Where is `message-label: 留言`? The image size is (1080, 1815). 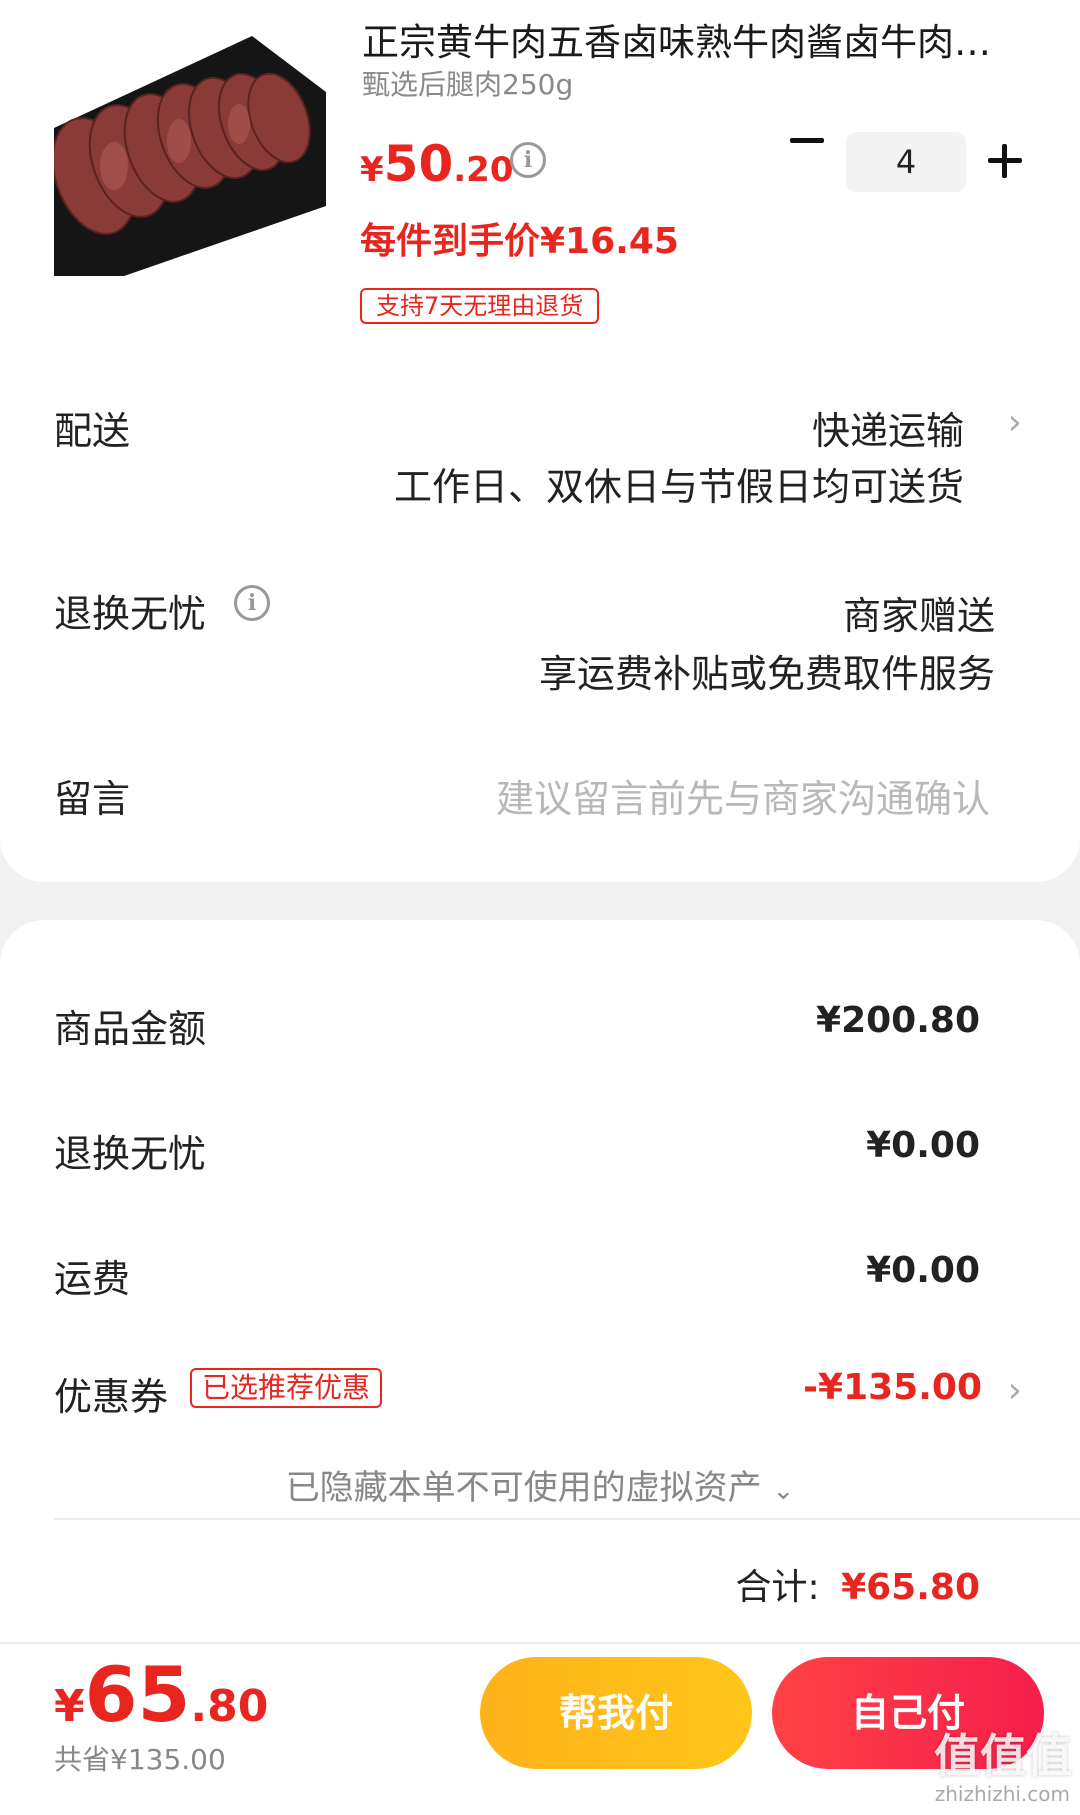
message-label: 留言 is located at coordinates (92, 799).